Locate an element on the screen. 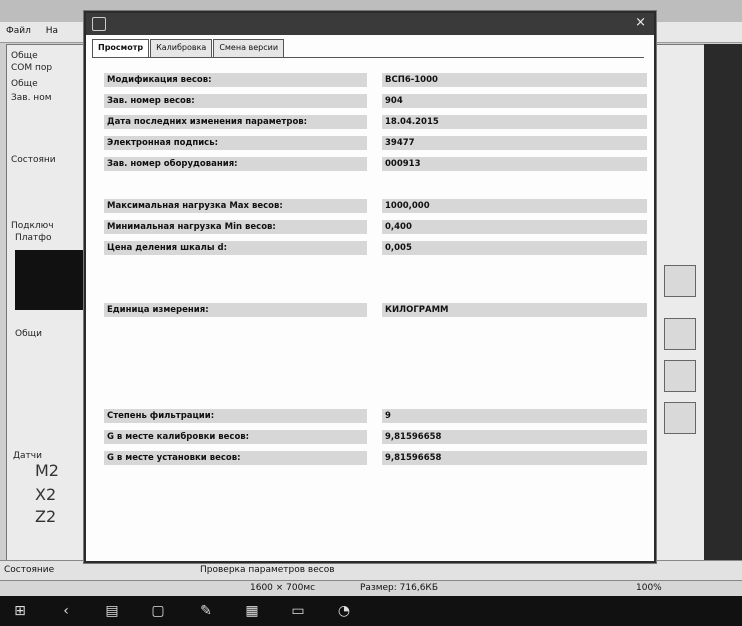 The height and width of the screenshot is (626, 742). bg-dark-block is located at coordinates (50, 280).